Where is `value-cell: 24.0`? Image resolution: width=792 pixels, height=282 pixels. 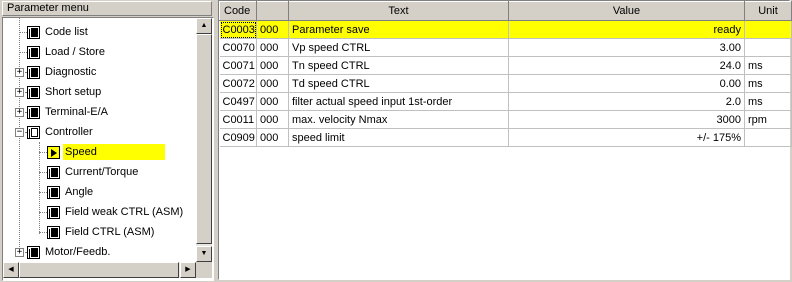 value-cell: 24.0 is located at coordinates (626, 65).